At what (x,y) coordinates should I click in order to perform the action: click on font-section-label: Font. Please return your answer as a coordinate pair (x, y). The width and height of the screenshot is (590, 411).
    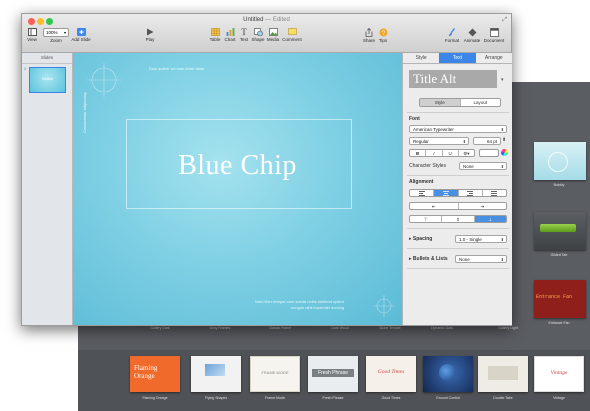
    Looking at the image, I should click on (414, 119).